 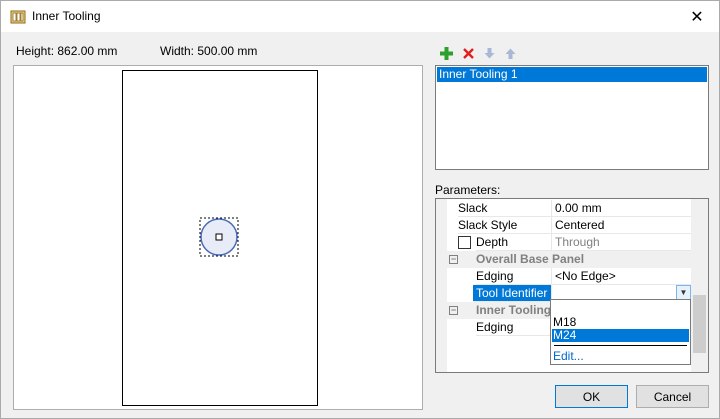 I want to click on category-label: Overall Base Panel, so click(x=530, y=259).